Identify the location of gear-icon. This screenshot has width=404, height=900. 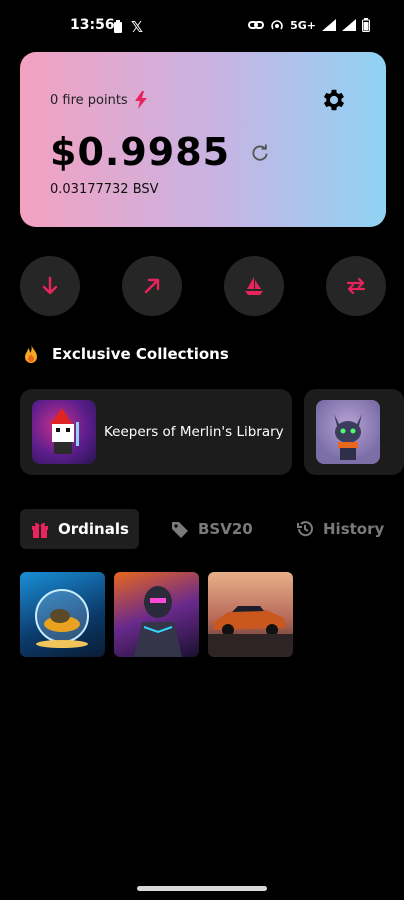
(334, 100).